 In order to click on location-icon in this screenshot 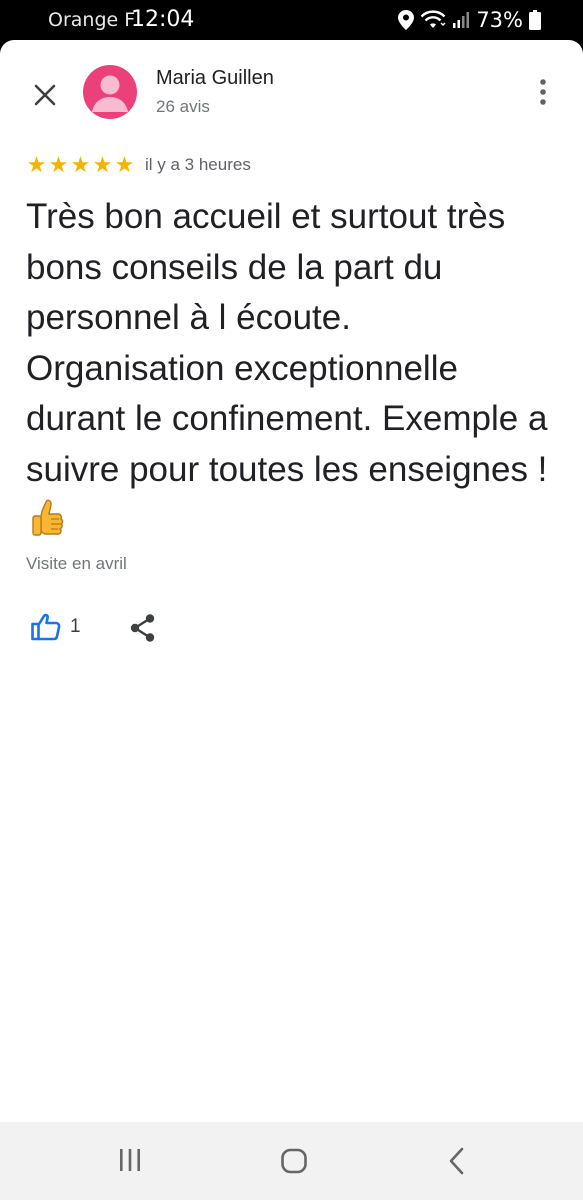, I will do `click(406, 20)`.